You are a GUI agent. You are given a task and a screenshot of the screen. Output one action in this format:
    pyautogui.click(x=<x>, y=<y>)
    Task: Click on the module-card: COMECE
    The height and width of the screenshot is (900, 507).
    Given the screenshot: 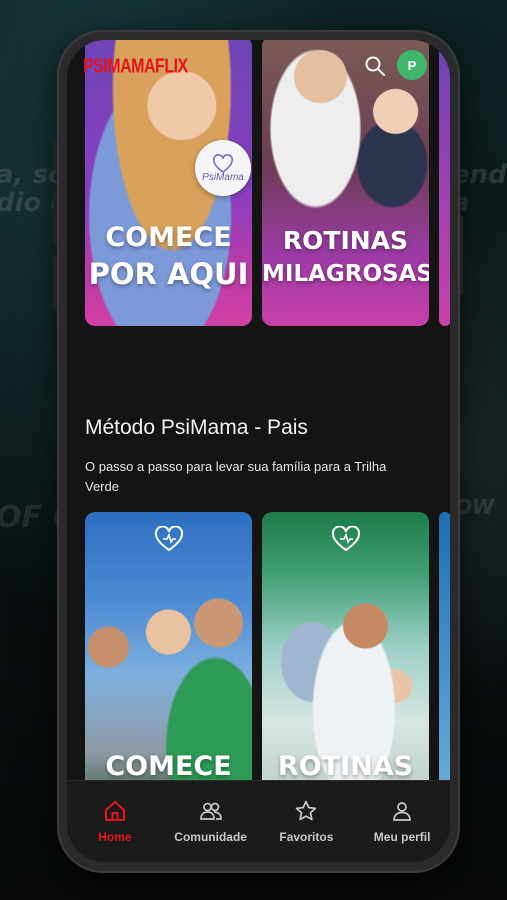 What is the action you would take?
    pyautogui.click(x=168, y=662)
    